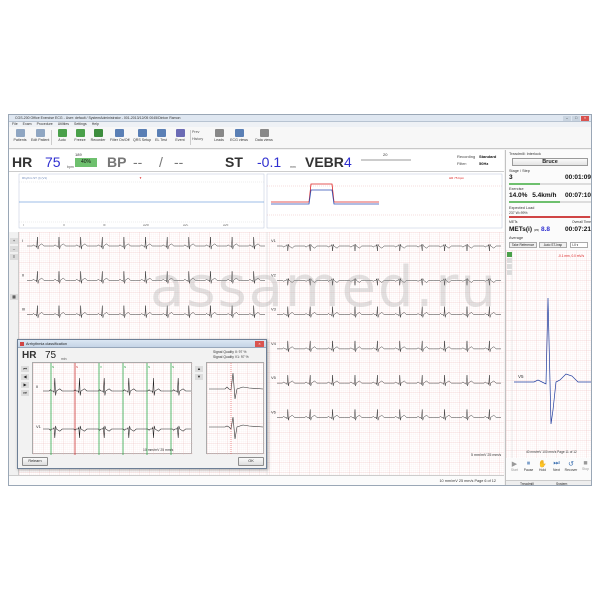  Describe the element at coordinates (577, 229) in the screenshot. I see `overall-time: 00:07:21` at that location.